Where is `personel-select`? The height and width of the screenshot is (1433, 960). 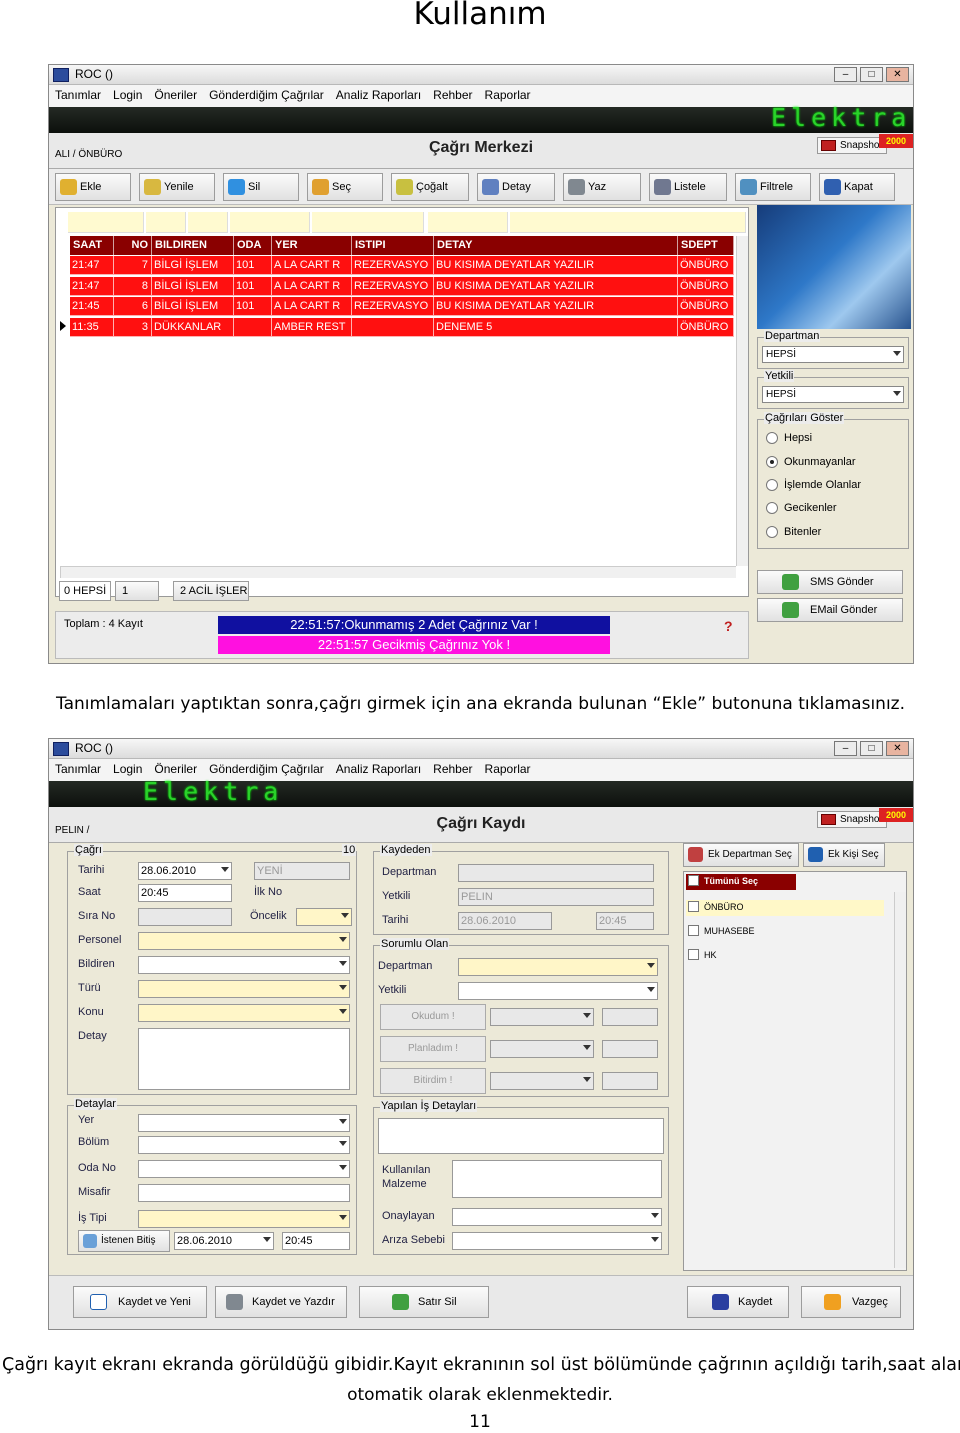
personel-select is located at coordinates (244, 941).